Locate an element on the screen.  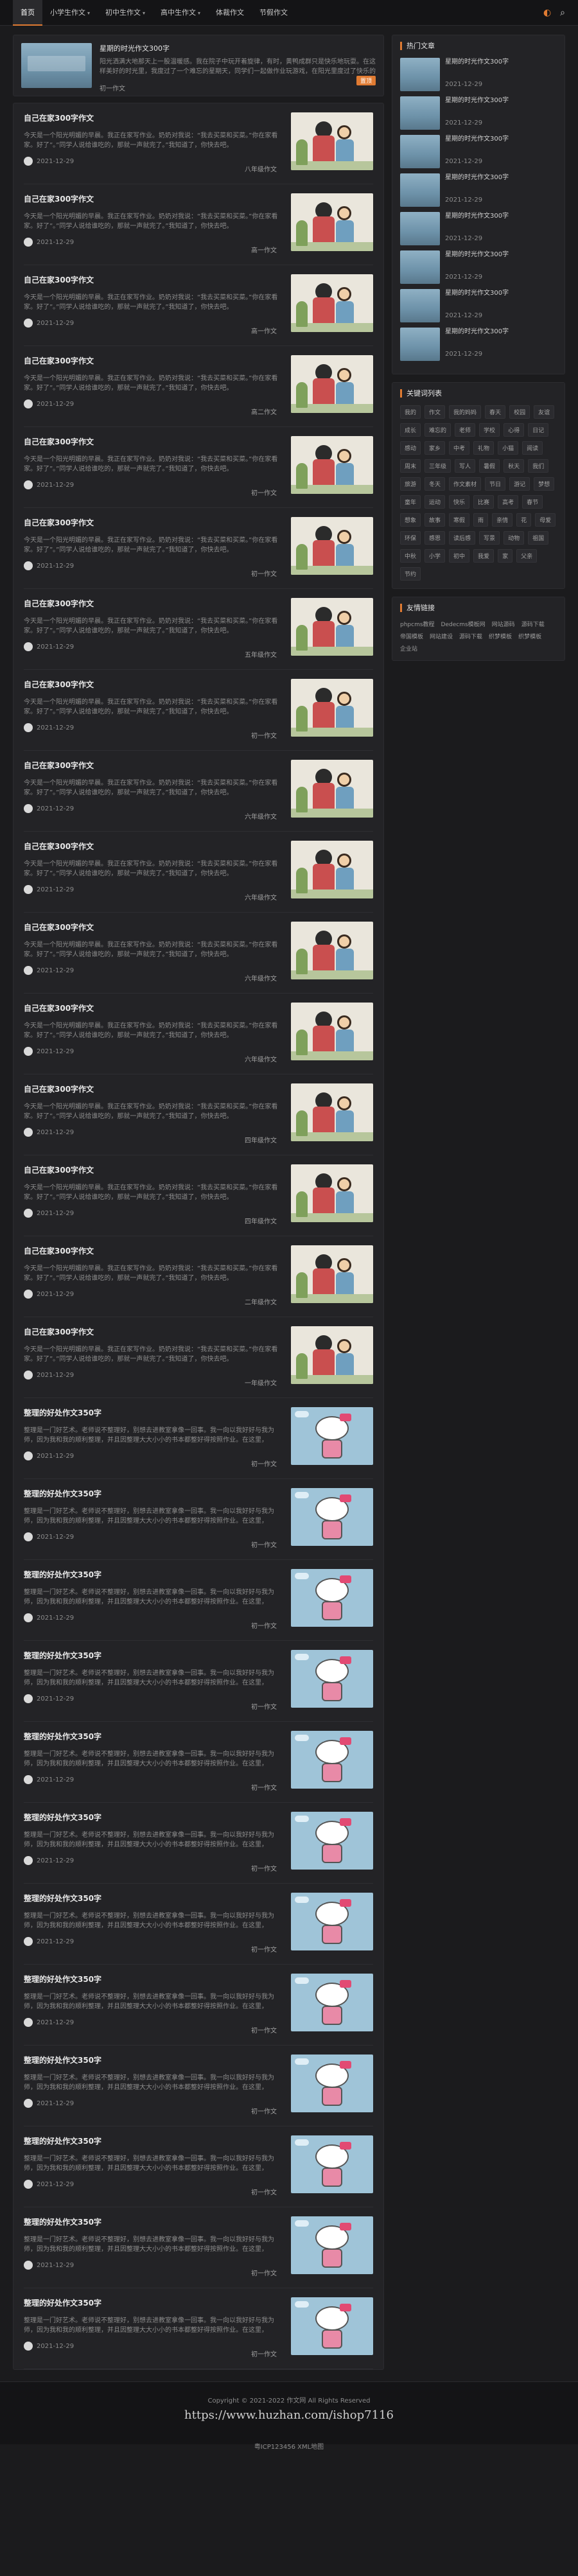
friend-link: phpcms教程 is located at coordinates (417, 624).